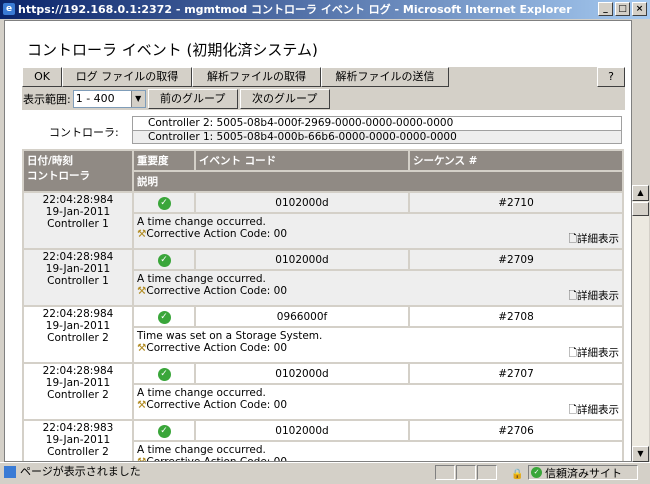  Describe the element at coordinates (517, 474) in the screenshot. I see `lock-icon: 🔒` at that location.